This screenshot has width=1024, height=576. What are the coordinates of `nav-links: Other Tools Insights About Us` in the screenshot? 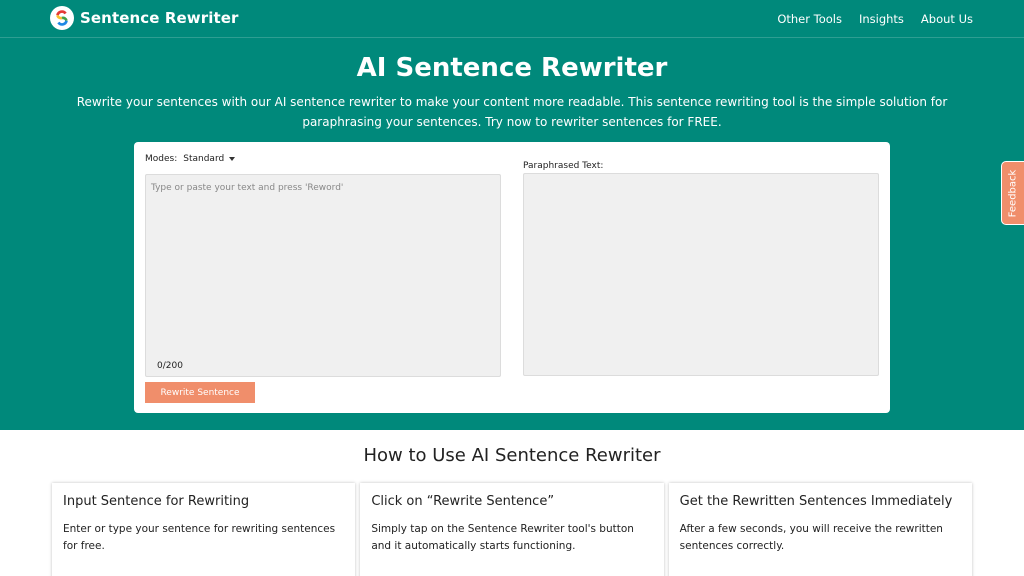 It's located at (875, 19).